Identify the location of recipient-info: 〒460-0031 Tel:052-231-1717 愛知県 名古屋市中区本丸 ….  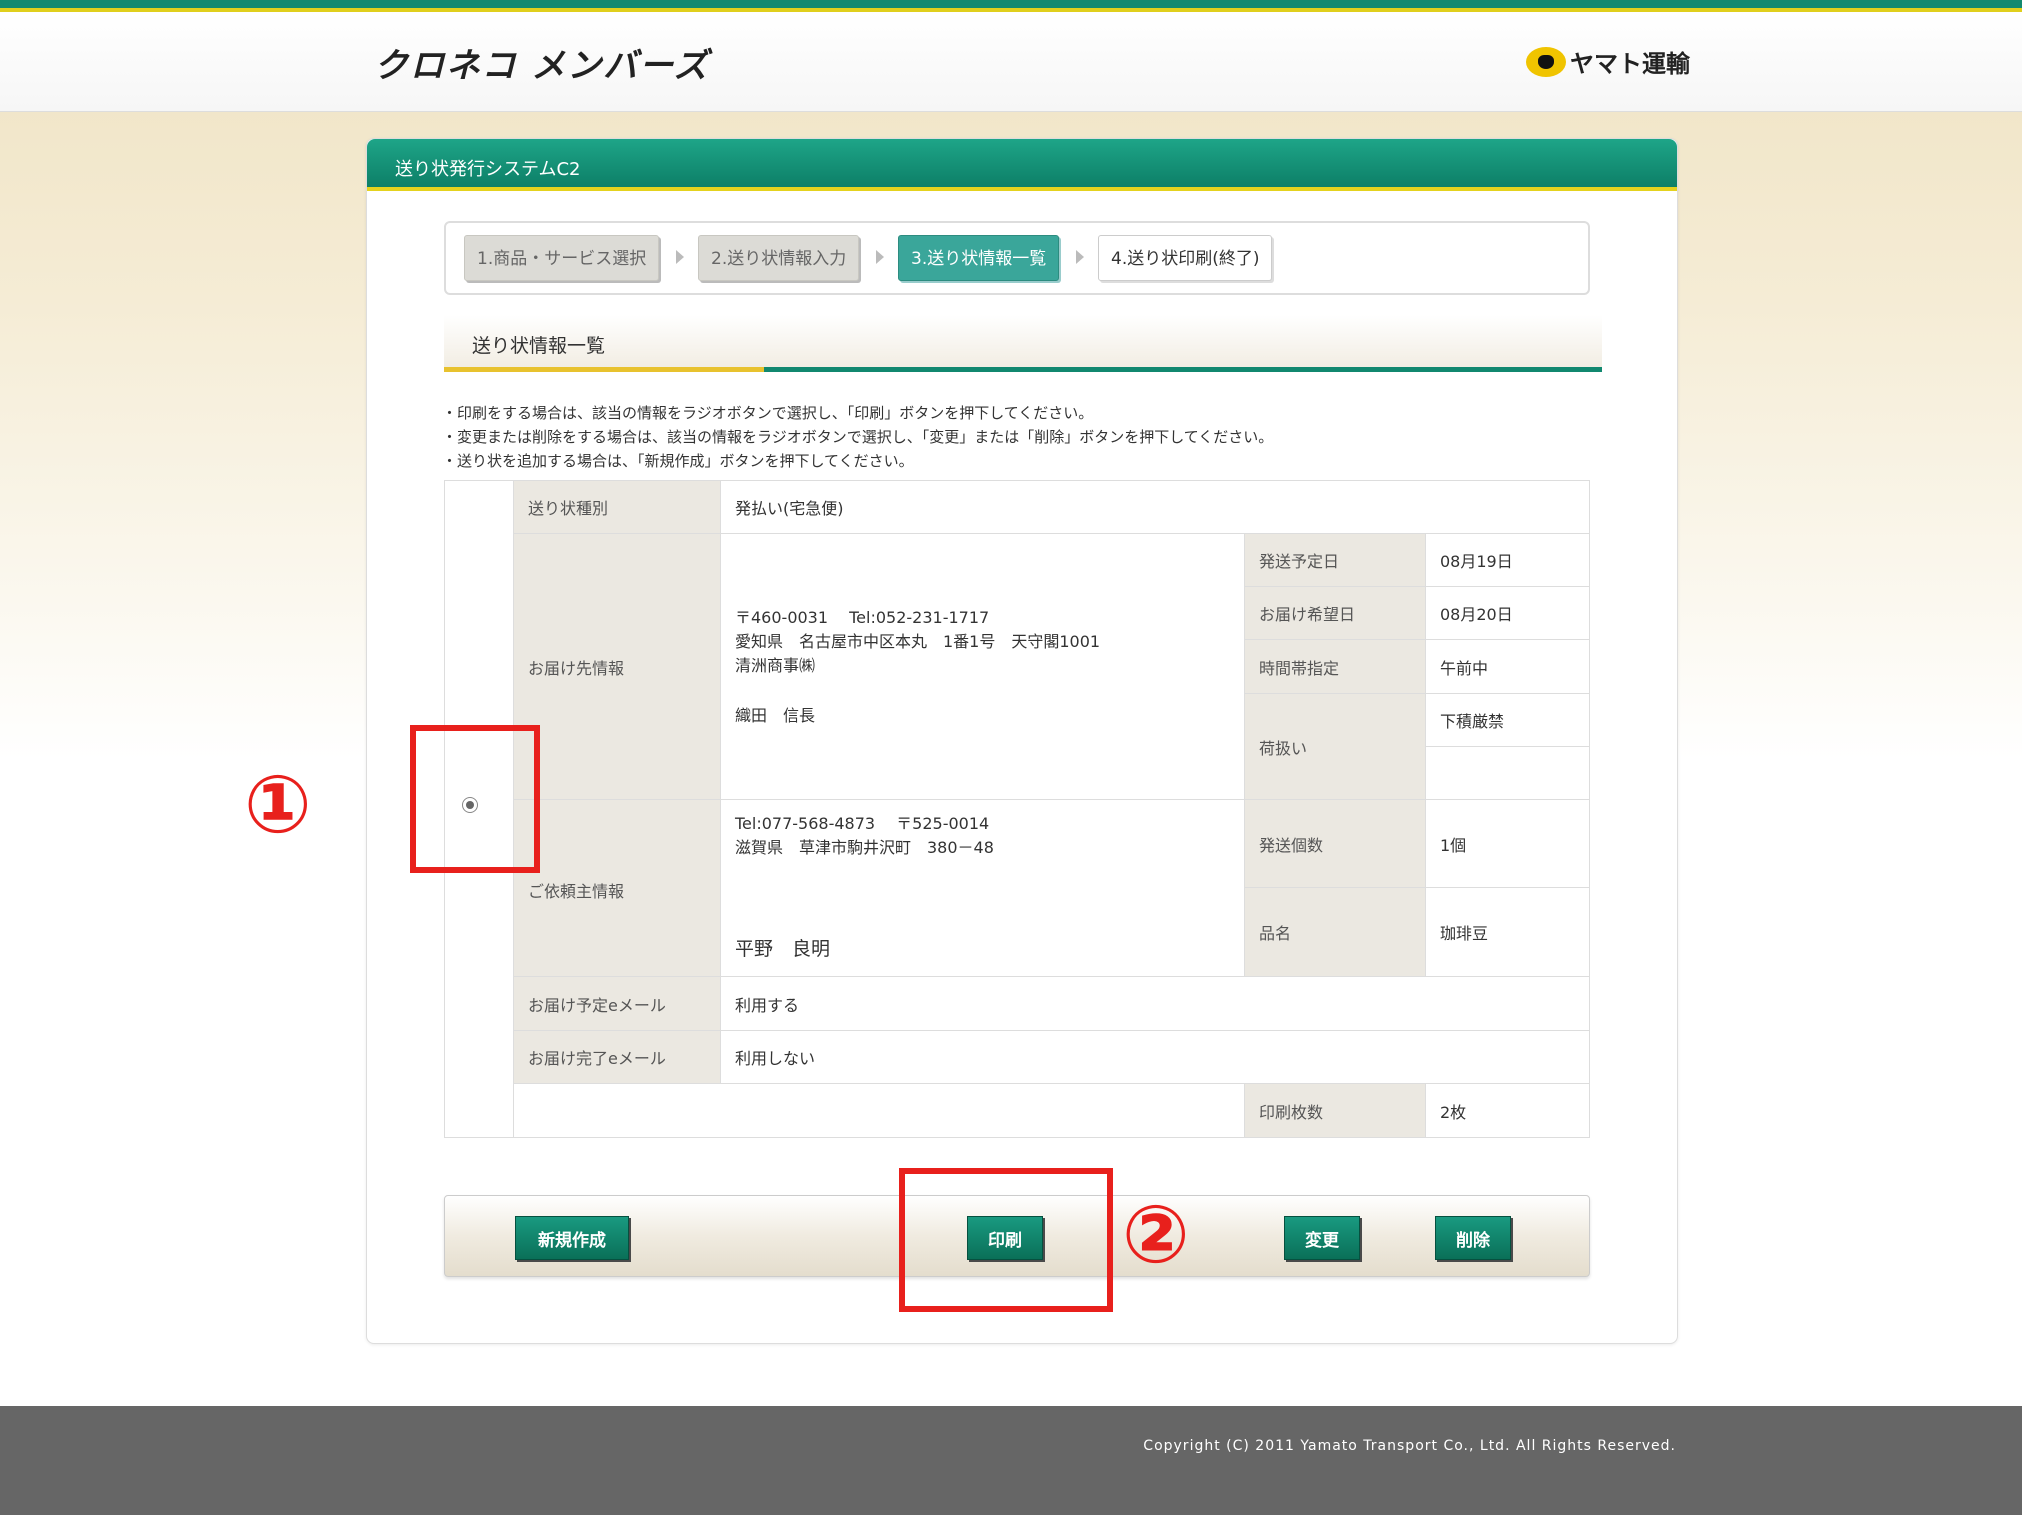
(983, 667).